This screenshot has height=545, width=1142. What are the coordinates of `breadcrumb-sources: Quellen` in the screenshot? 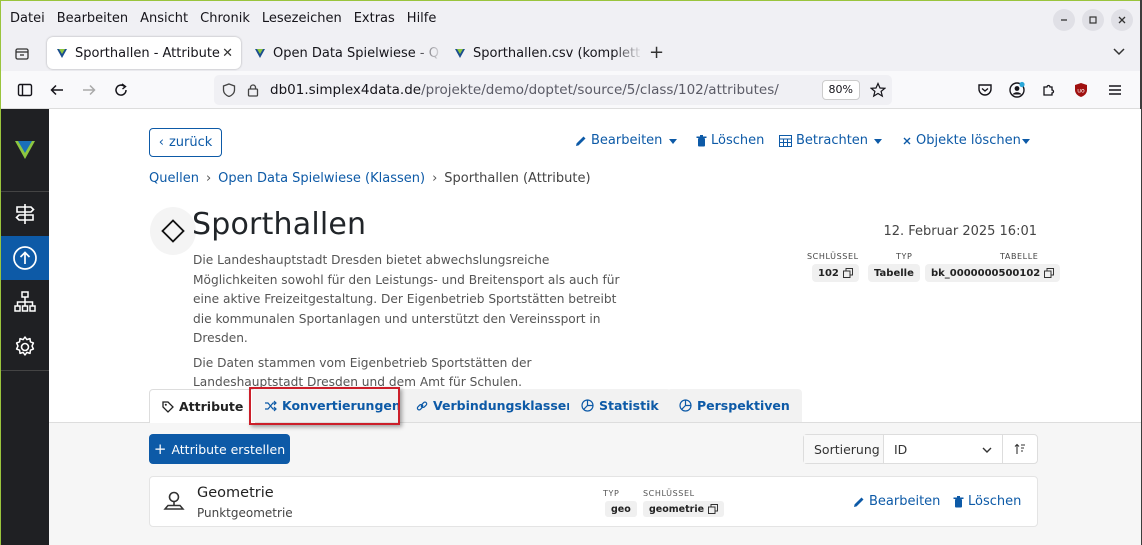 It's located at (174, 178).